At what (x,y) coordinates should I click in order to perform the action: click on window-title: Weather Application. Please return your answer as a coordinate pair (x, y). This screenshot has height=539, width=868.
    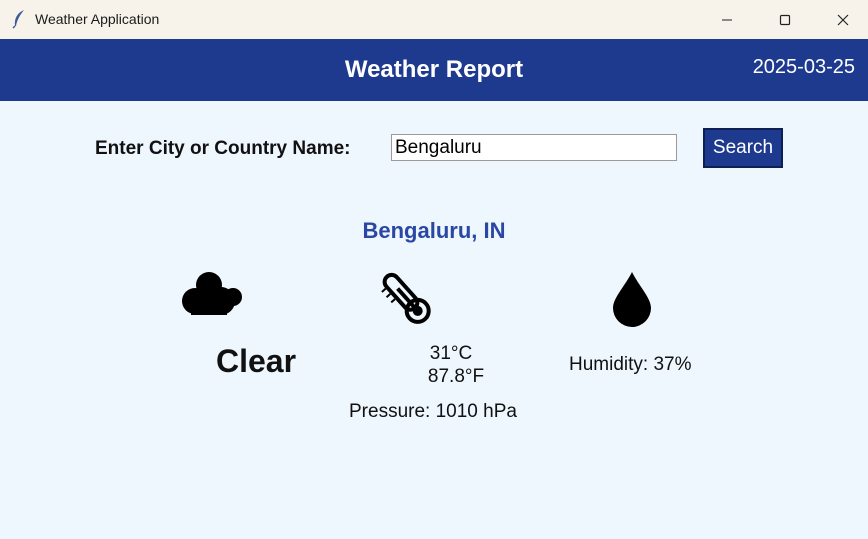
    Looking at the image, I should click on (97, 19).